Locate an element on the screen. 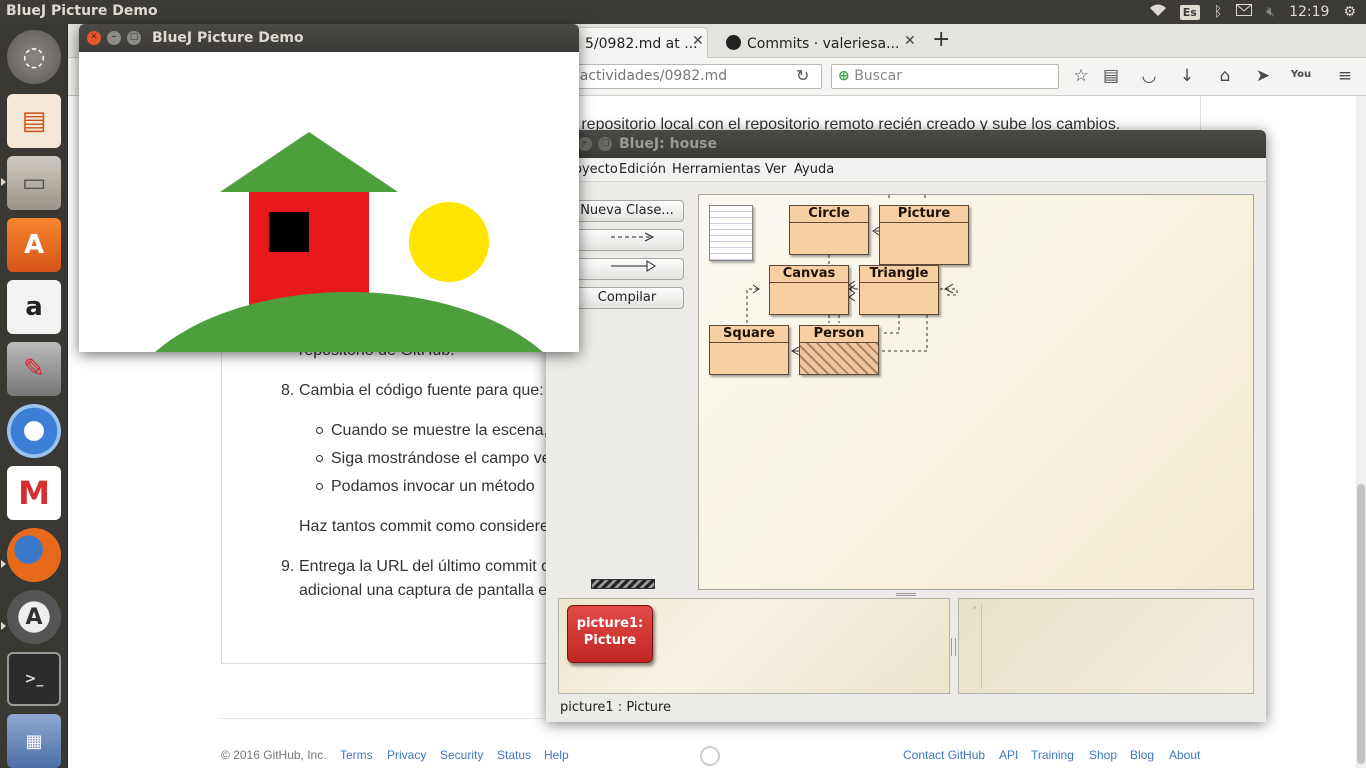 The image size is (1366, 768). class-circle: Circle is located at coordinates (829, 230).